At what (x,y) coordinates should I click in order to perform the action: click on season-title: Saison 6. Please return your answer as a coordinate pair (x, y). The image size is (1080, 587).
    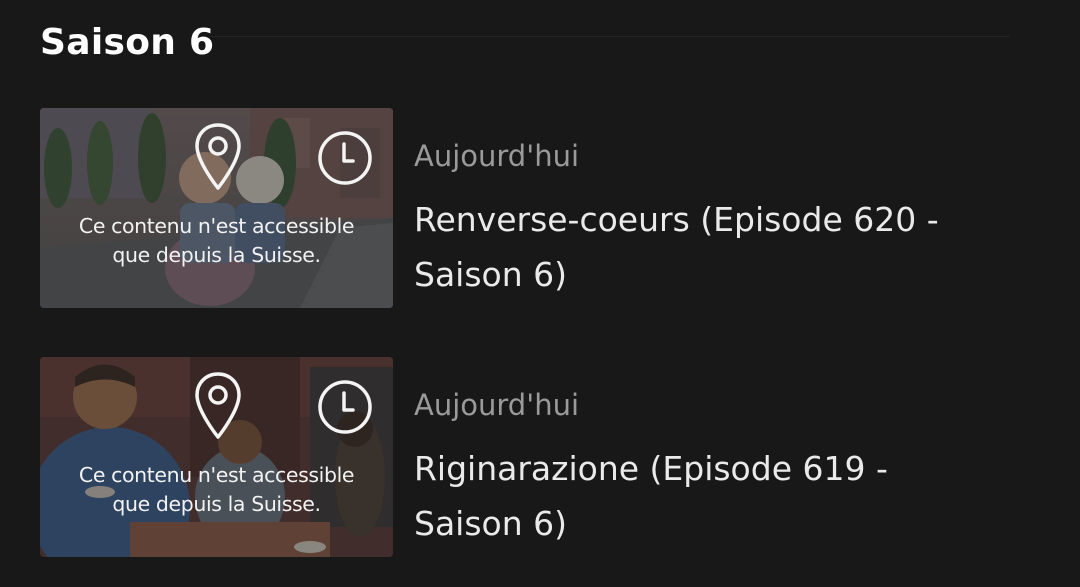
    Looking at the image, I should click on (127, 42).